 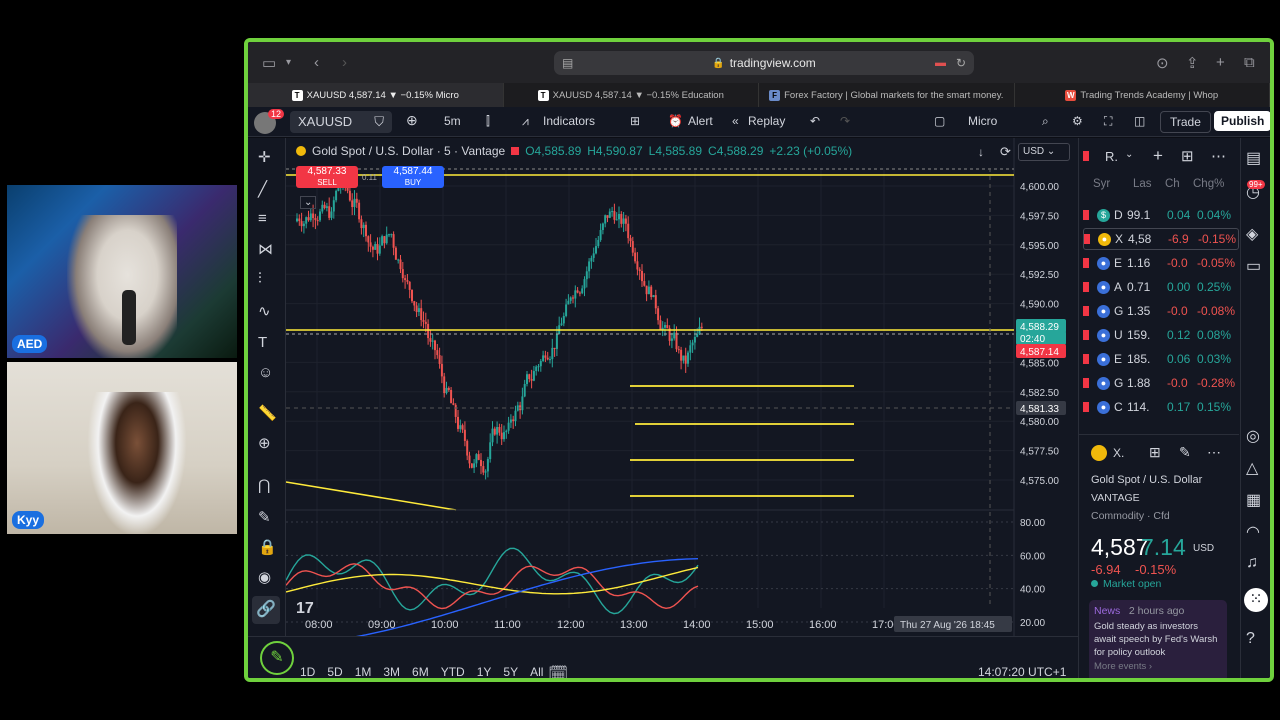 What do you see at coordinates (1252, 468) in the screenshot?
I see `ideas-icon: △` at bounding box center [1252, 468].